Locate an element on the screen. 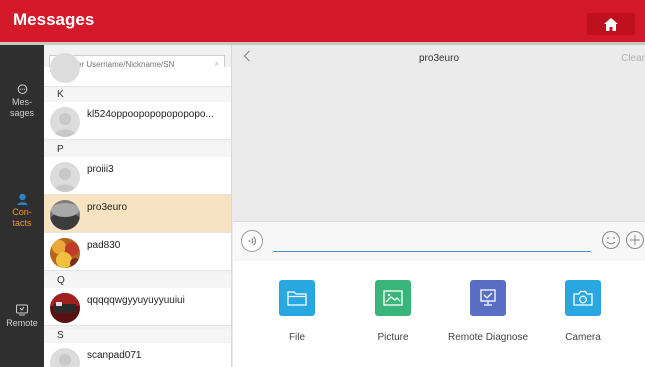 The image size is (645, 367). emoji-button is located at coordinates (611, 240).